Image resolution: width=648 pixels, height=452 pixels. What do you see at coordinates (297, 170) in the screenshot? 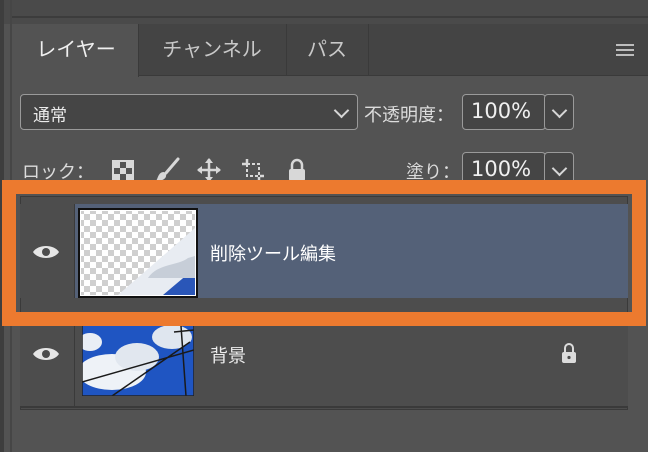
I see `lock-all-icon` at bounding box center [297, 170].